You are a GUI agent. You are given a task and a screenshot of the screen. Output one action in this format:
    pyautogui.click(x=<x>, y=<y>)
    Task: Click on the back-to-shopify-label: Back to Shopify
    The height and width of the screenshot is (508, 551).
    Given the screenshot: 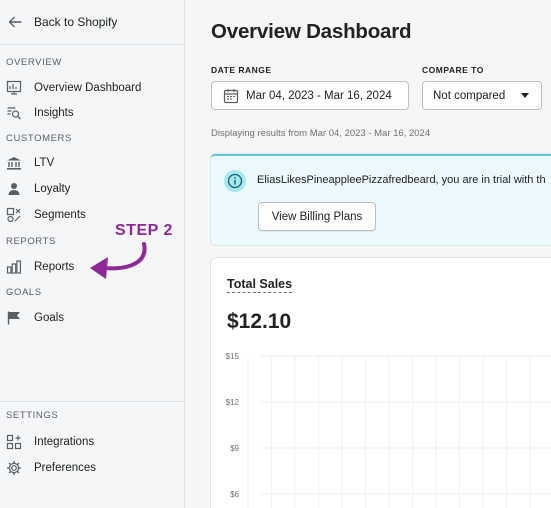 What is the action you would take?
    pyautogui.click(x=76, y=22)
    